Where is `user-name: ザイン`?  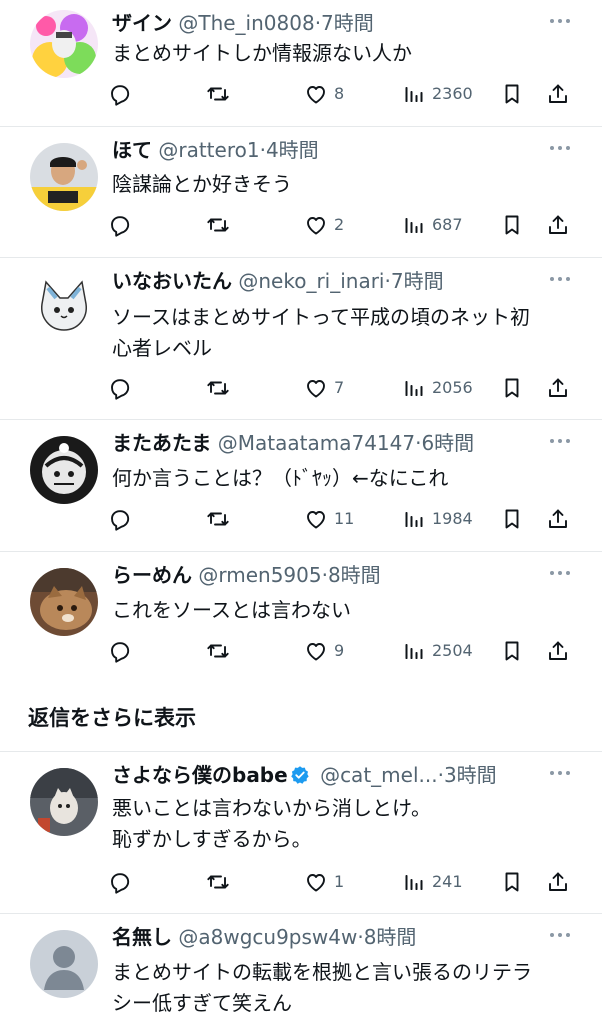
user-name: ザイン is located at coordinates (142, 23).